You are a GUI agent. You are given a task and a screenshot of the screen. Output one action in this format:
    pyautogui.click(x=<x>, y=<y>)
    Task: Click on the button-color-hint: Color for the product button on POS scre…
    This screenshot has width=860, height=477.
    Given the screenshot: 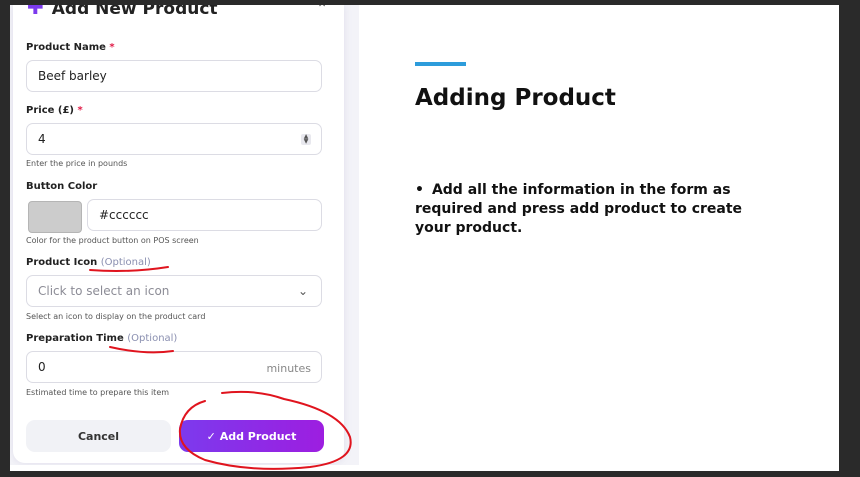 What is the action you would take?
    pyautogui.click(x=112, y=240)
    